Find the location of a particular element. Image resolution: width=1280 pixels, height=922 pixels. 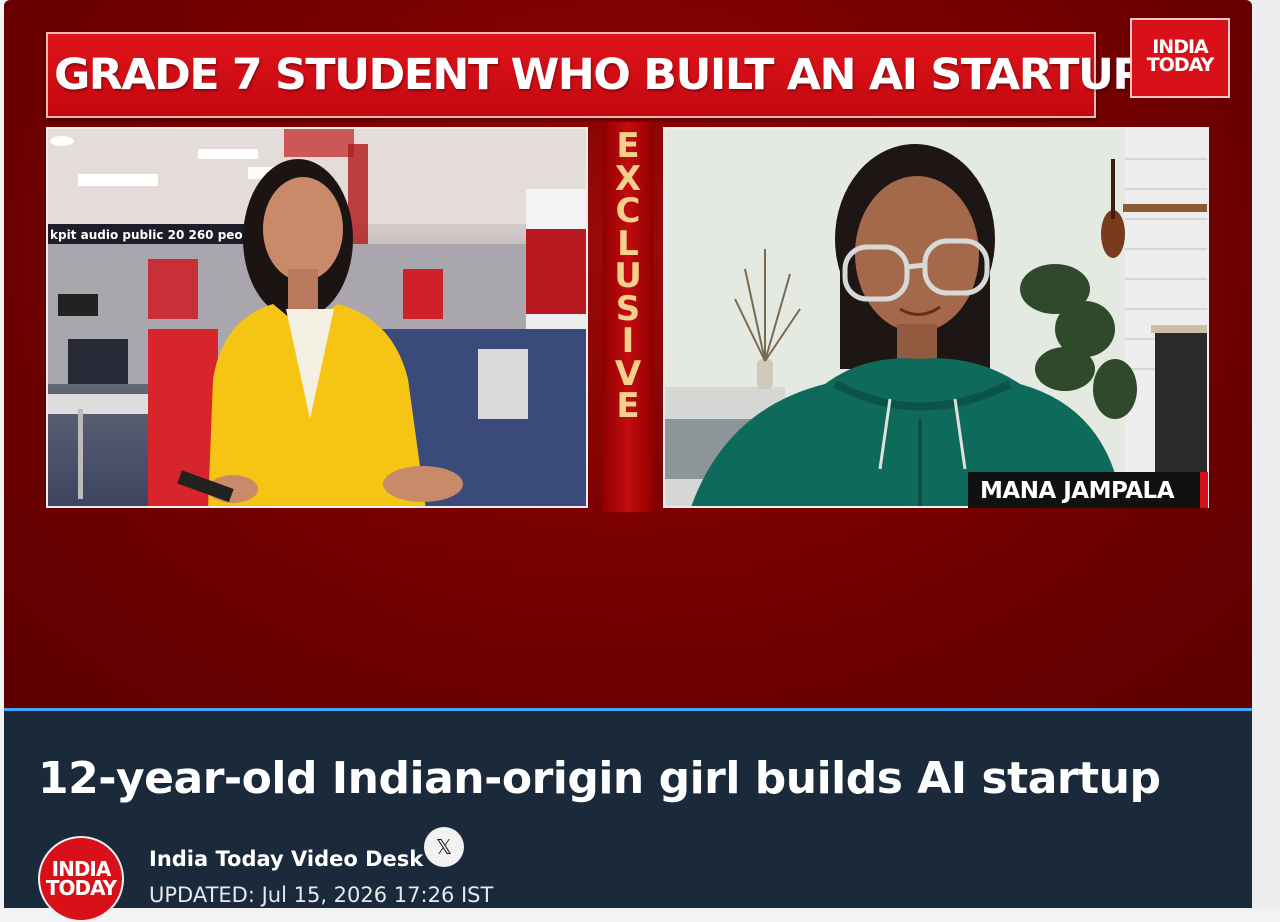

author-avatar: INDIA TODAY is located at coordinates (81, 879).